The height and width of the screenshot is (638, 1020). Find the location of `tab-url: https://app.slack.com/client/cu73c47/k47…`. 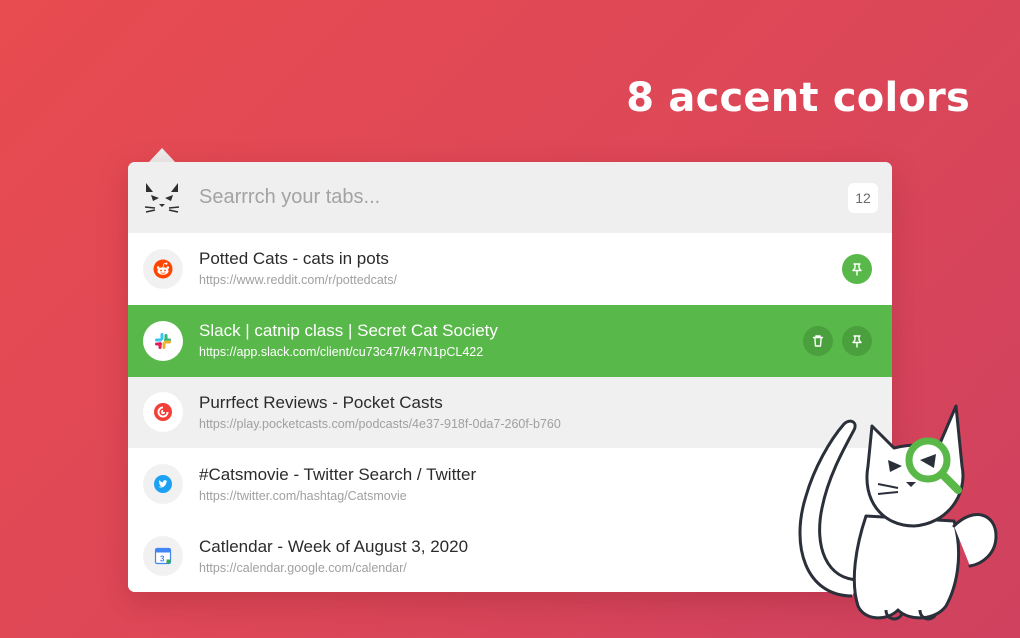

tab-url: https://app.slack.com/client/cu73c47/k47… is located at coordinates (341, 352).